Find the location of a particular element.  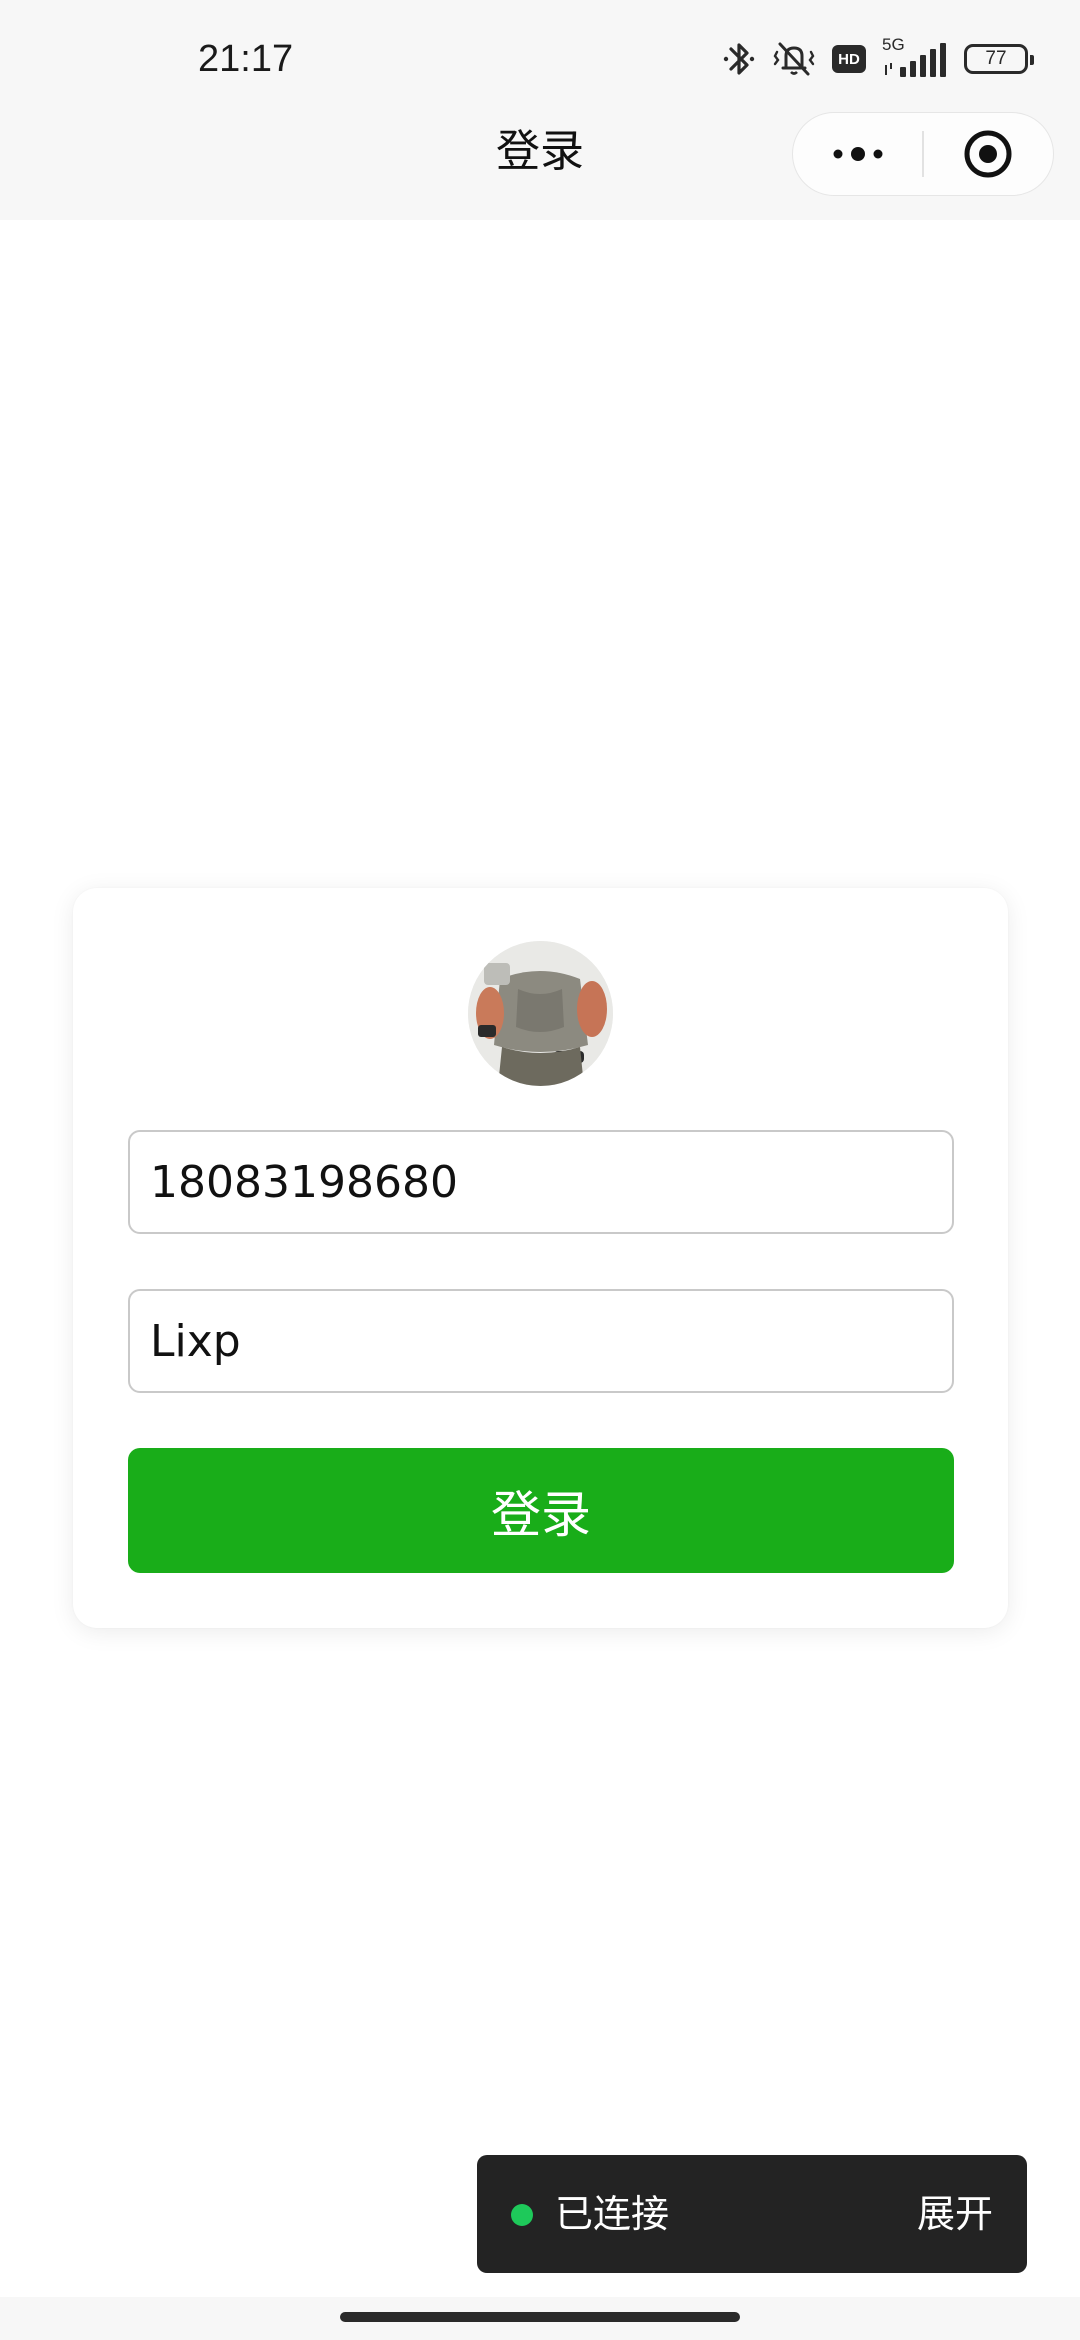

login-button: 登录 is located at coordinates (541, 1510).